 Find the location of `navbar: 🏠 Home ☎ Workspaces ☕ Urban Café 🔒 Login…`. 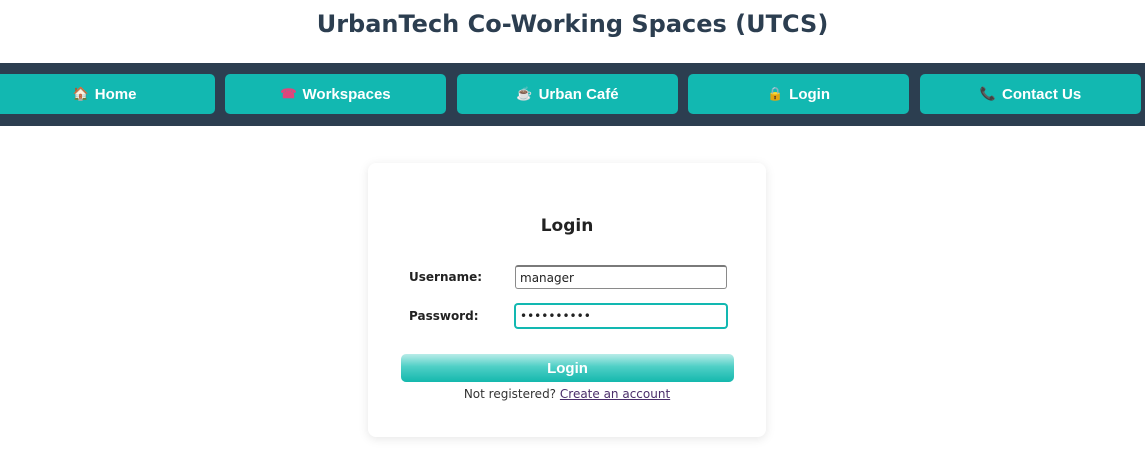

navbar: 🏠 Home ☎ Workspaces ☕ Urban Café 🔒 Login… is located at coordinates (572, 94).